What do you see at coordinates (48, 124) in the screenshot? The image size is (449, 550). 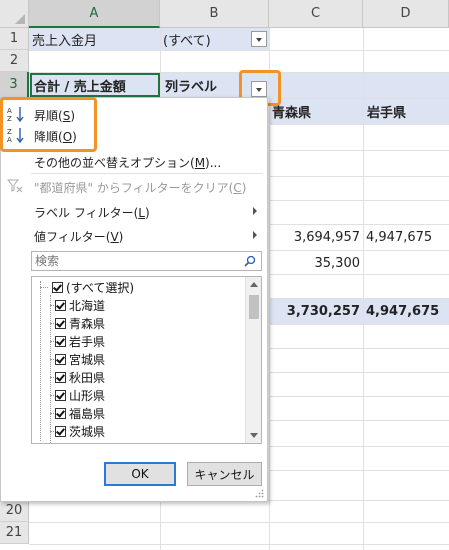 I see `highlight-sort-options` at bounding box center [48, 124].